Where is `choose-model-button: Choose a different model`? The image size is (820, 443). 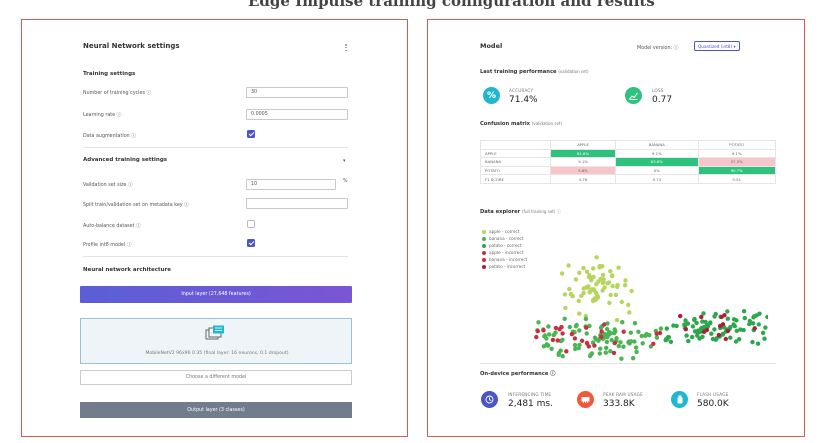
choose-model-button: Choose a different model is located at coordinates (216, 377).